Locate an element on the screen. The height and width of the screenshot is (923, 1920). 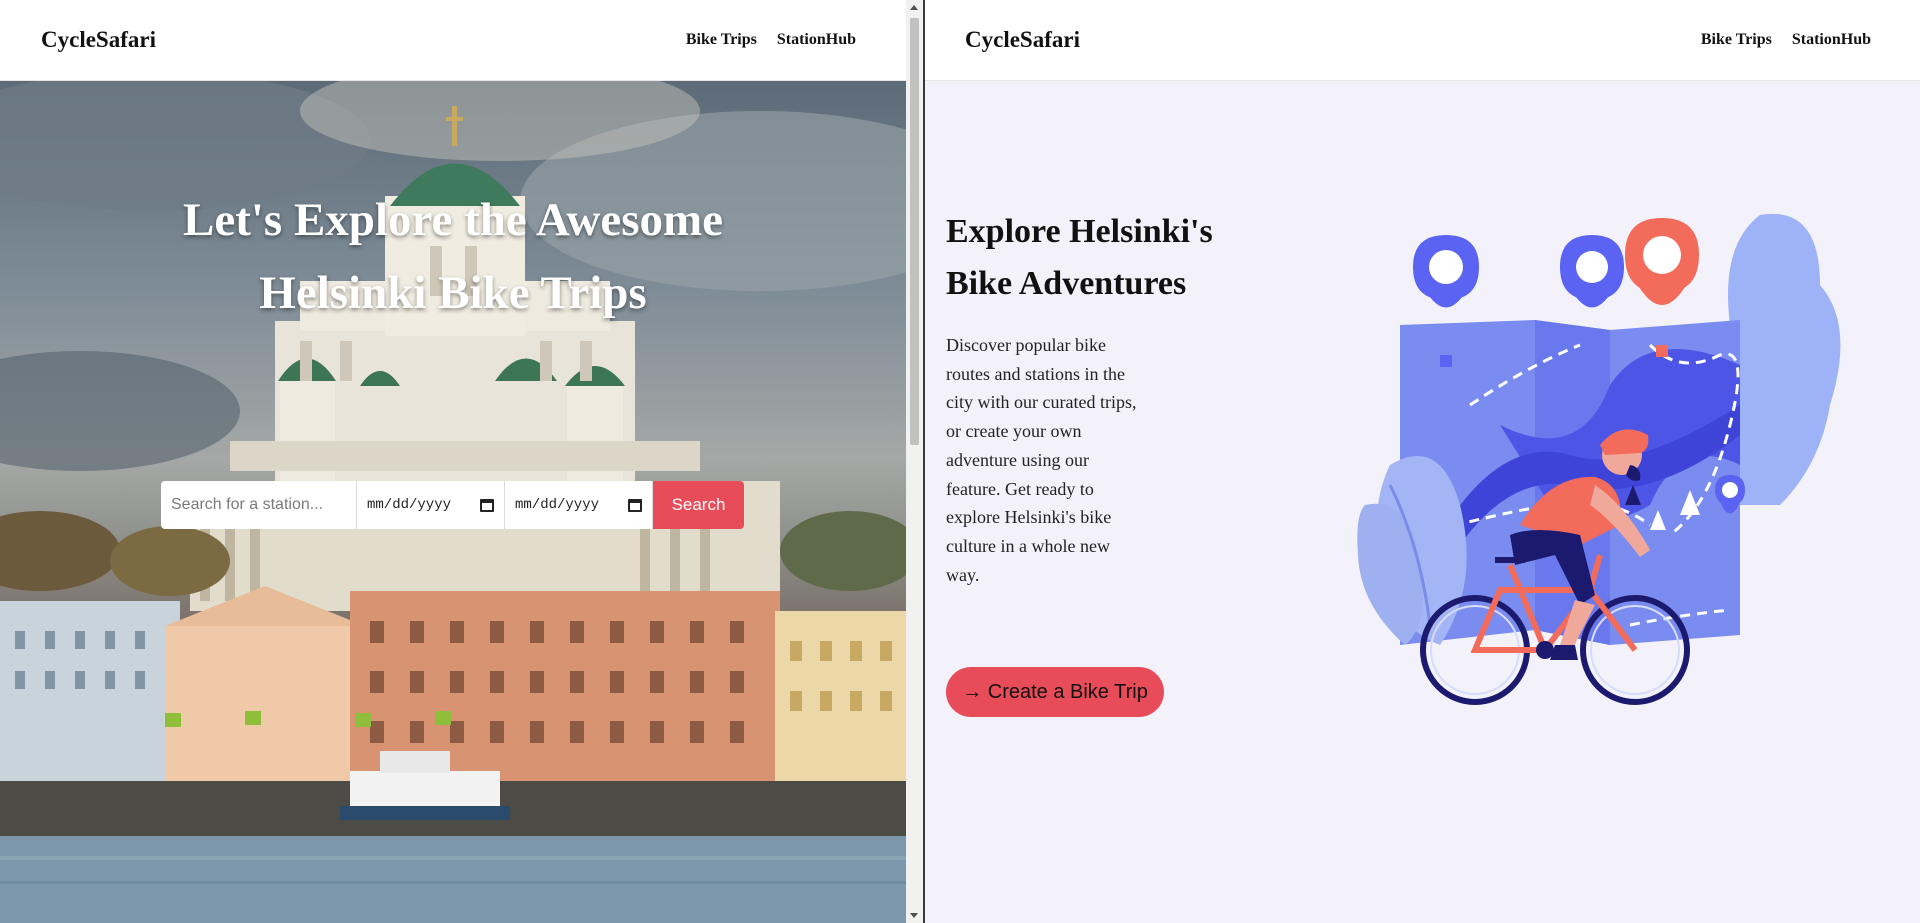
start-date-value: mm/dd/yyyy is located at coordinates (409, 505).